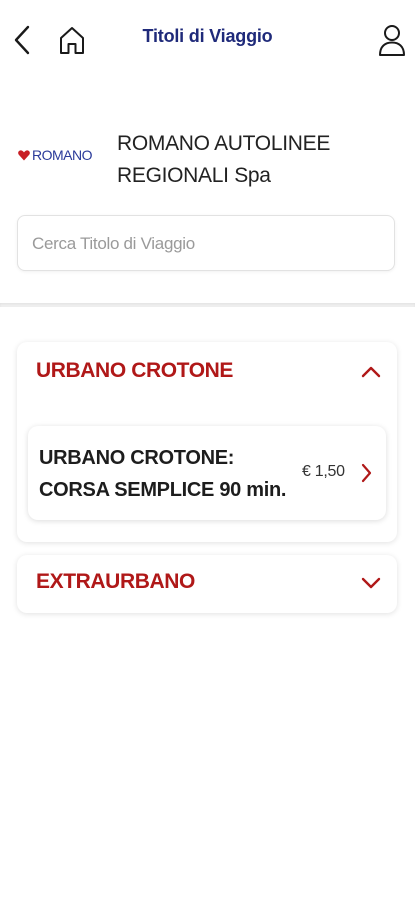  What do you see at coordinates (371, 372) in the screenshot?
I see `chevron-up-icon` at bounding box center [371, 372].